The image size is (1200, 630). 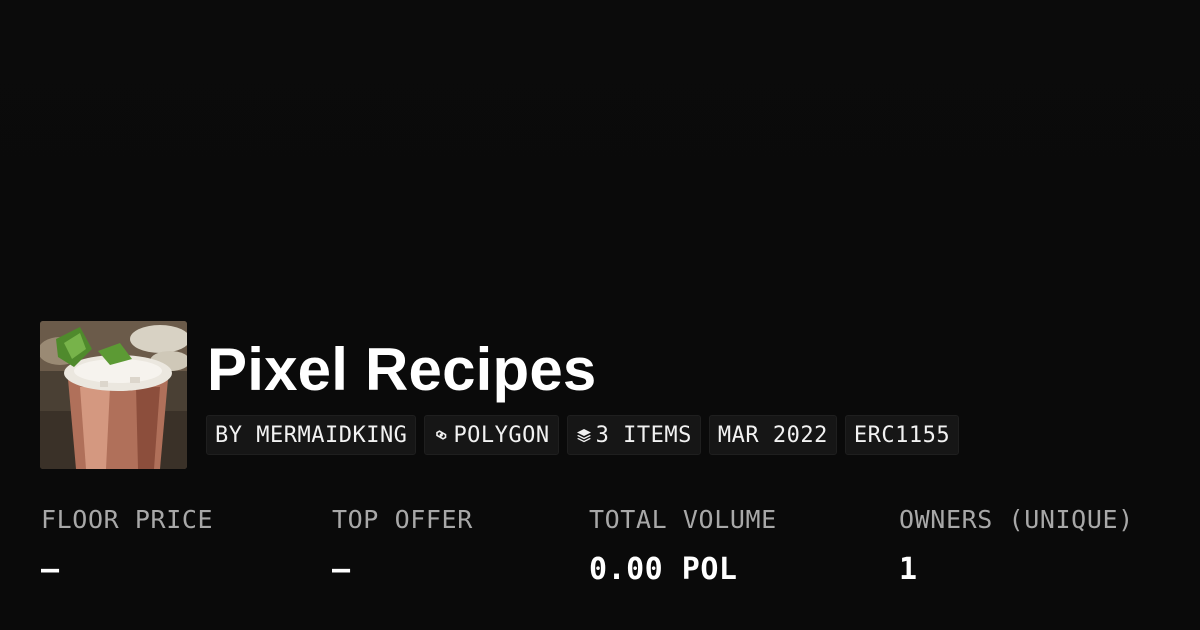 What do you see at coordinates (127, 545) in the screenshot?
I see `stat-floor-price: FLOOR PRICE –` at bounding box center [127, 545].